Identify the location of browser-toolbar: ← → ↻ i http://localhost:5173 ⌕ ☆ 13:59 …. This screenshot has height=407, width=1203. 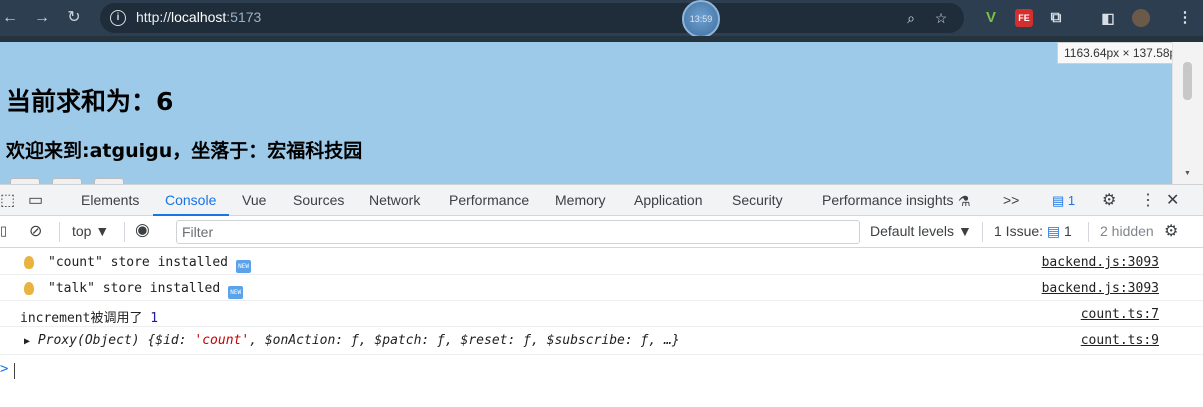
(601, 19).